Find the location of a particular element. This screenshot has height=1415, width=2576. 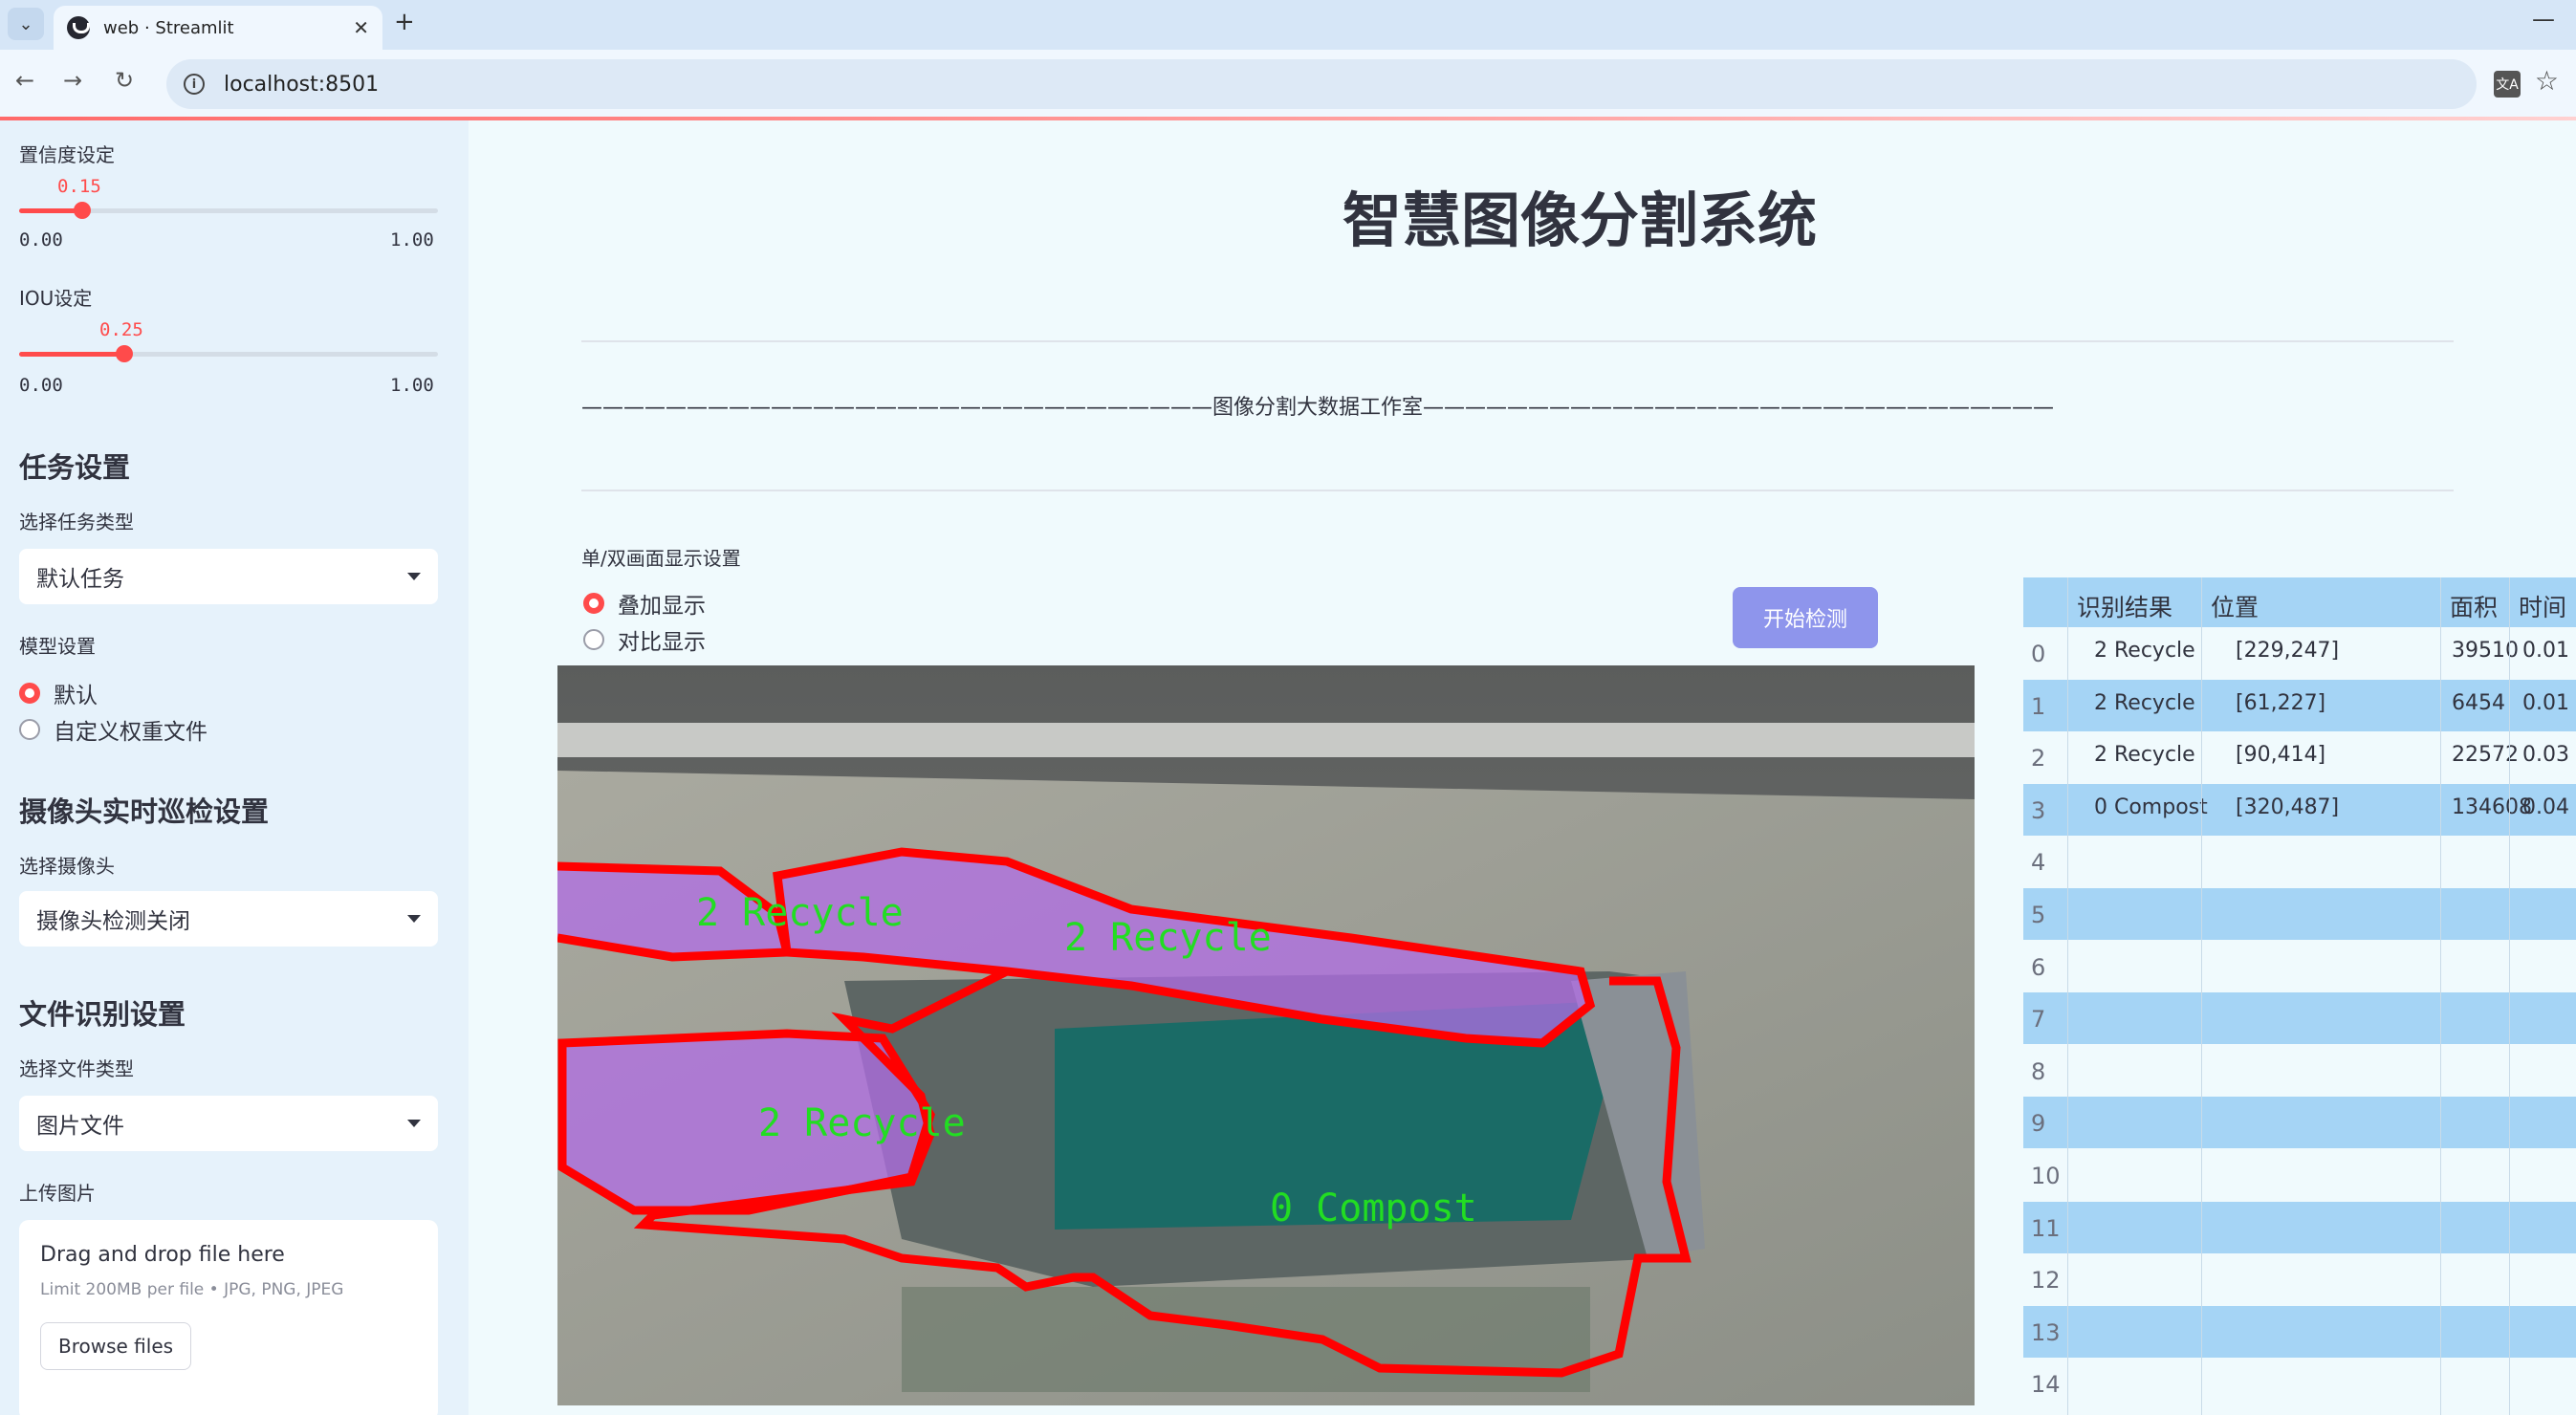

table-row: 02 Recycle [229,247] 39510 0.01 is located at coordinates (2299, 653).